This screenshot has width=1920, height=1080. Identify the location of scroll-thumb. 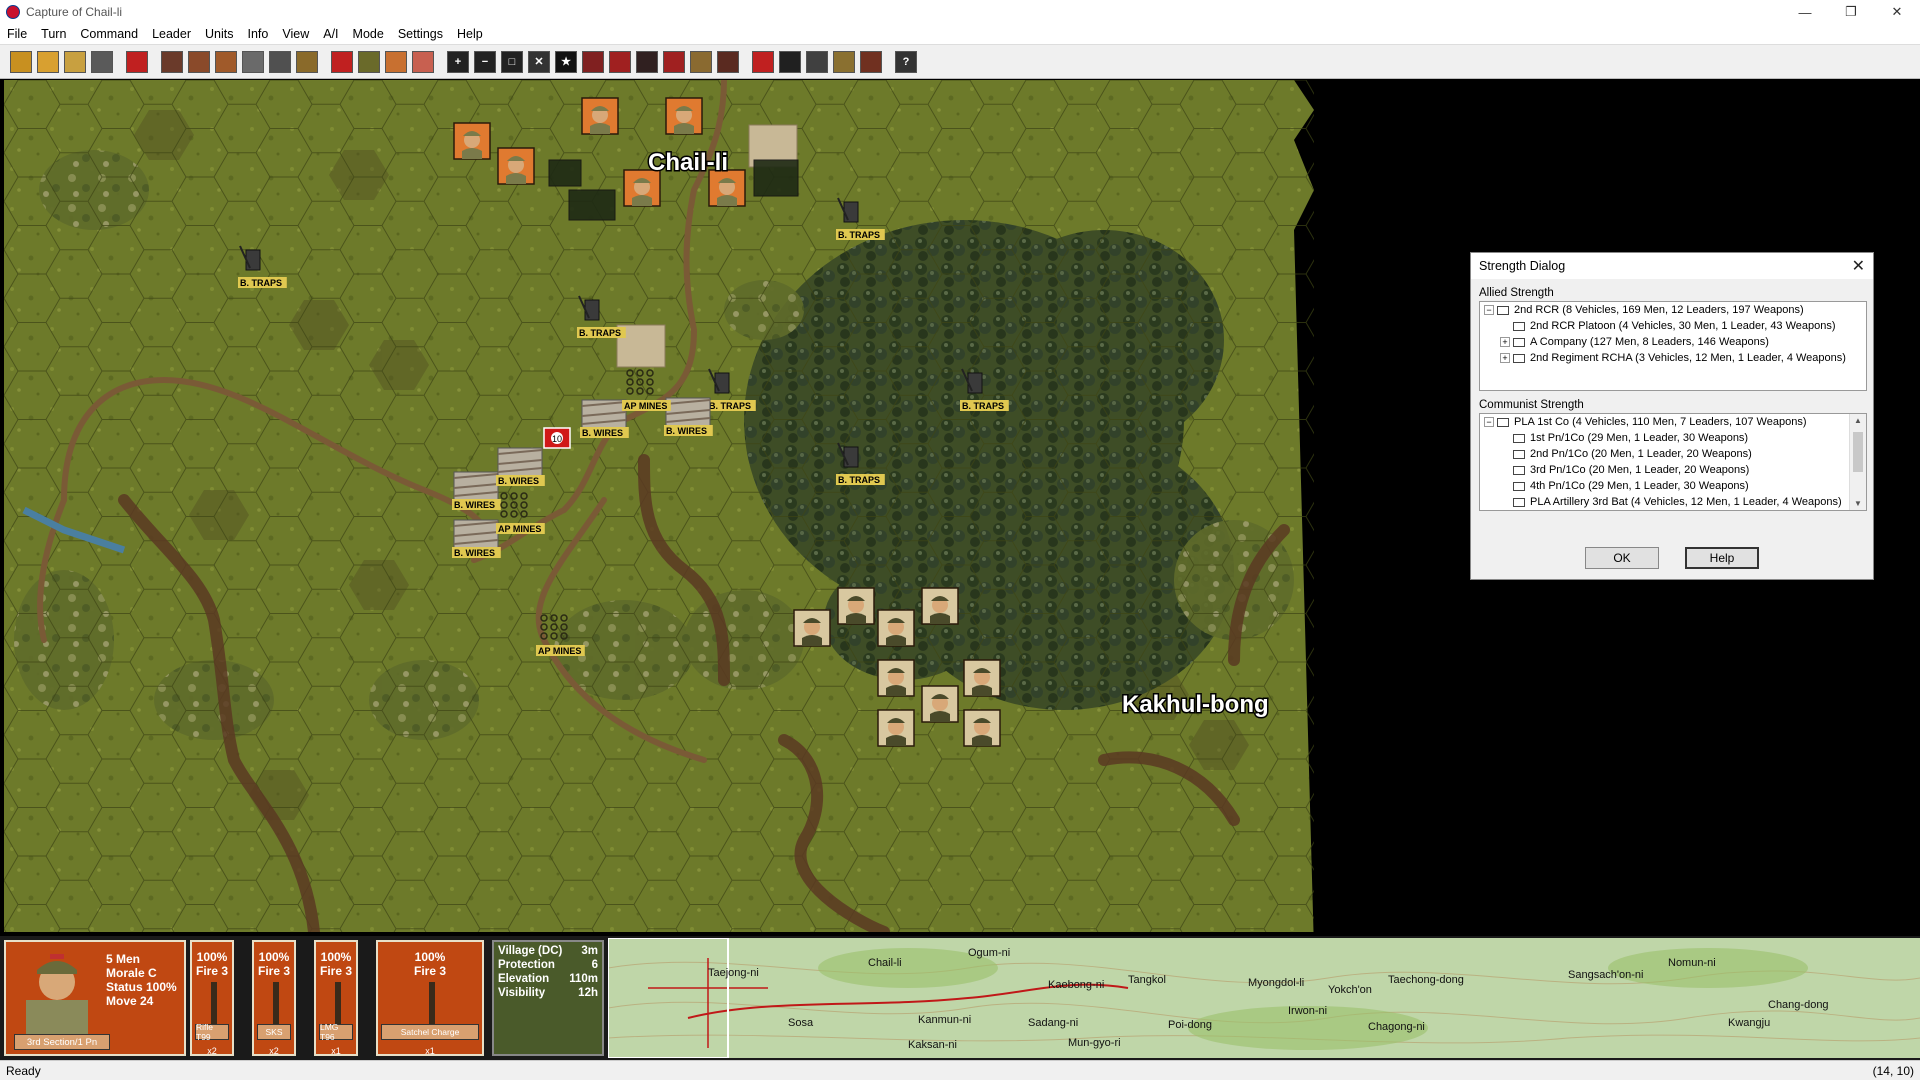
(1858, 452).